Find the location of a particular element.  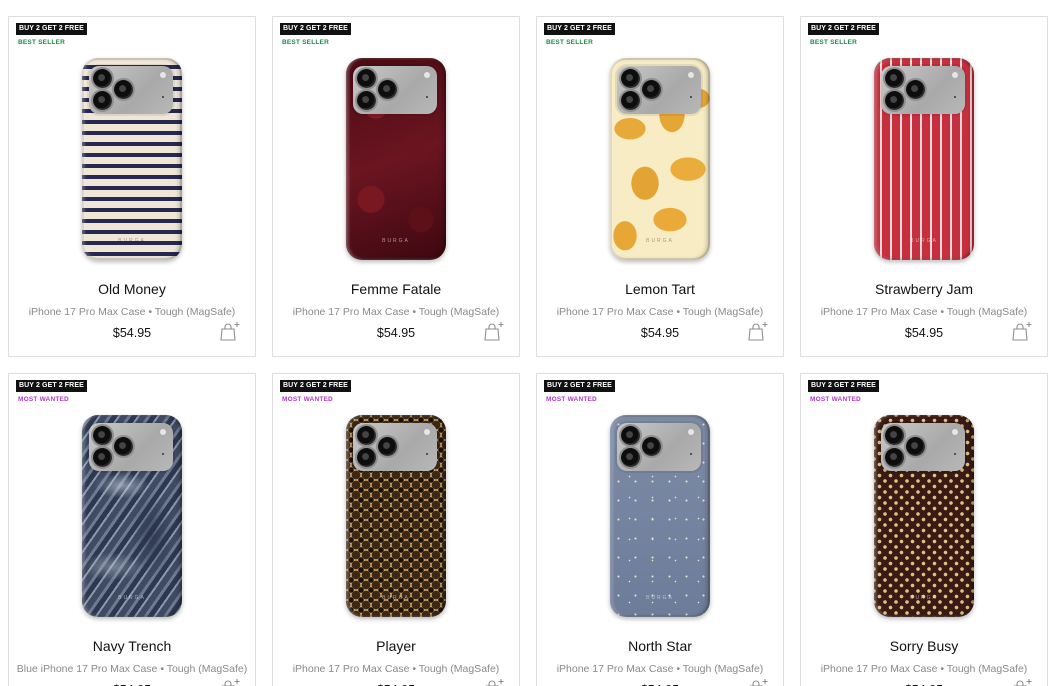

product-title: Lemon Tart is located at coordinates (660, 289).